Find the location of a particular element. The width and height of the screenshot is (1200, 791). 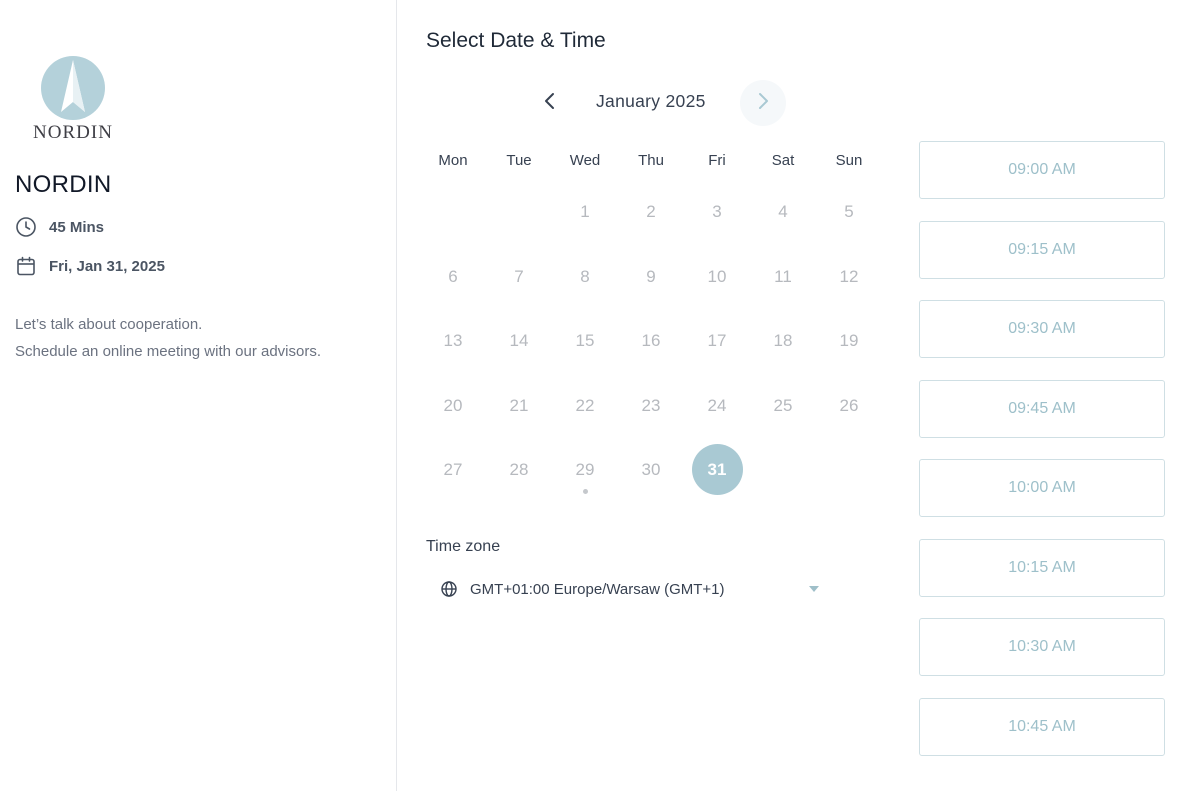

calendar-day: 20 is located at coordinates (453, 406).